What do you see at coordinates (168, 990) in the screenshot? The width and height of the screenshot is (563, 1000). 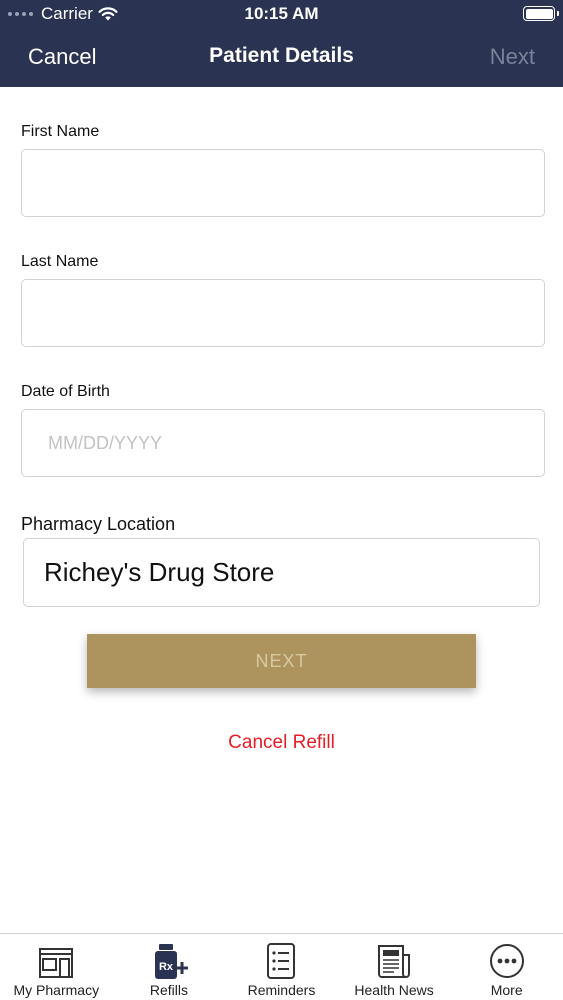 I see `tab-label: Refills` at bounding box center [168, 990].